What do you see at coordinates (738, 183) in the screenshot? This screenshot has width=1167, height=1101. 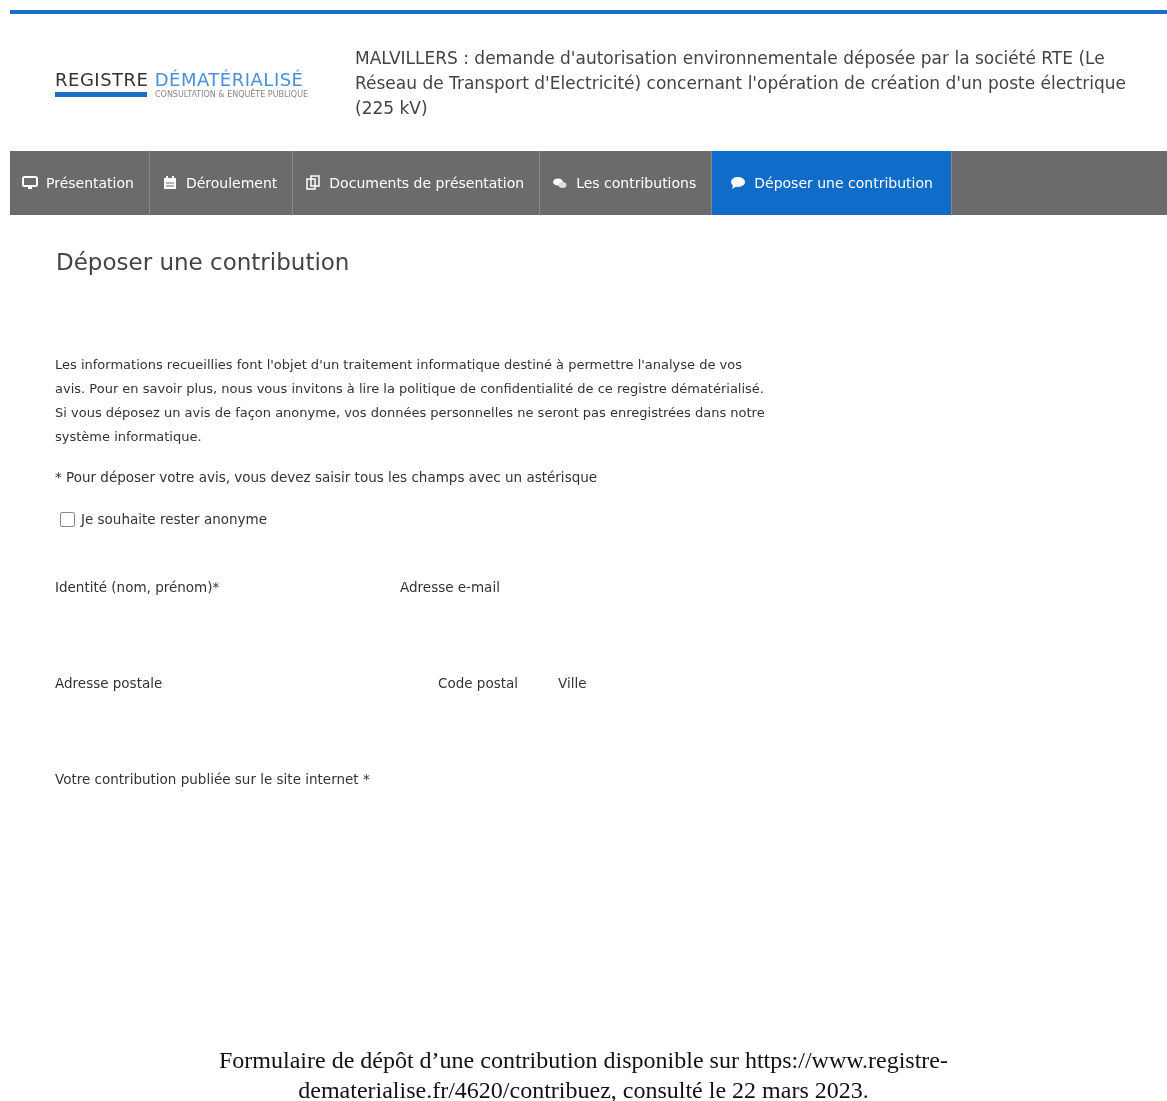 I see `bubble-icon` at bounding box center [738, 183].